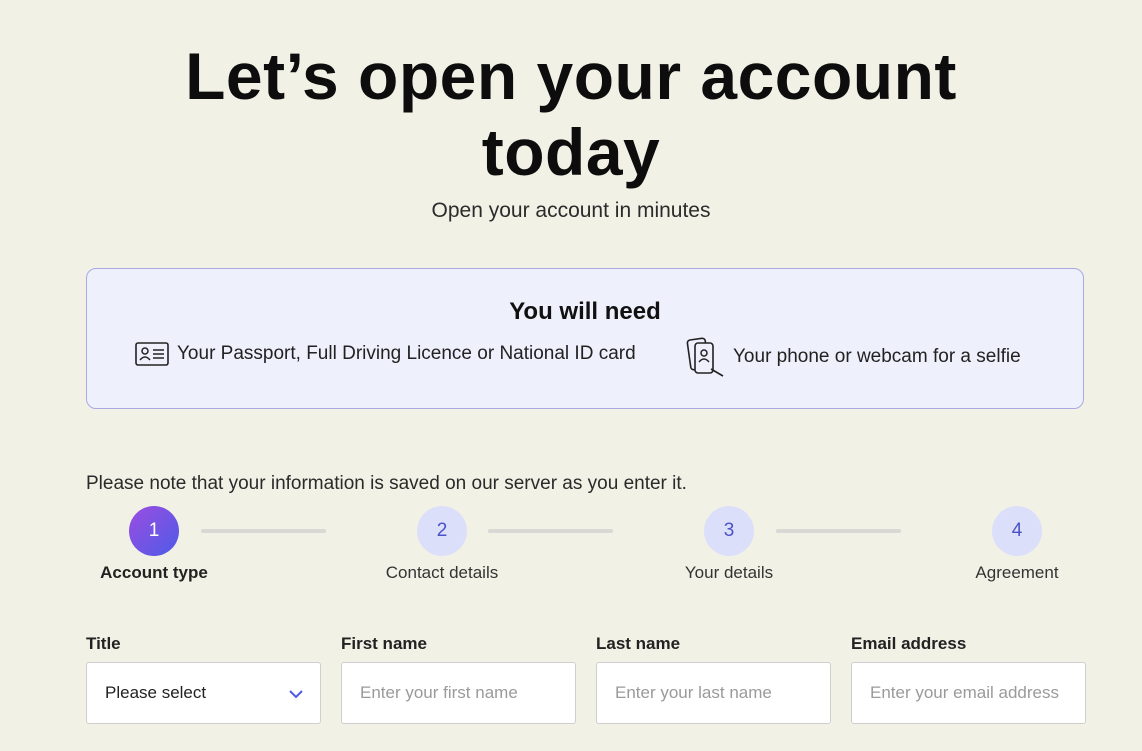  What do you see at coordinates (729, 531) in the screenshot?
I see `step-3-circle: 3` at bounding box center [729, 531].